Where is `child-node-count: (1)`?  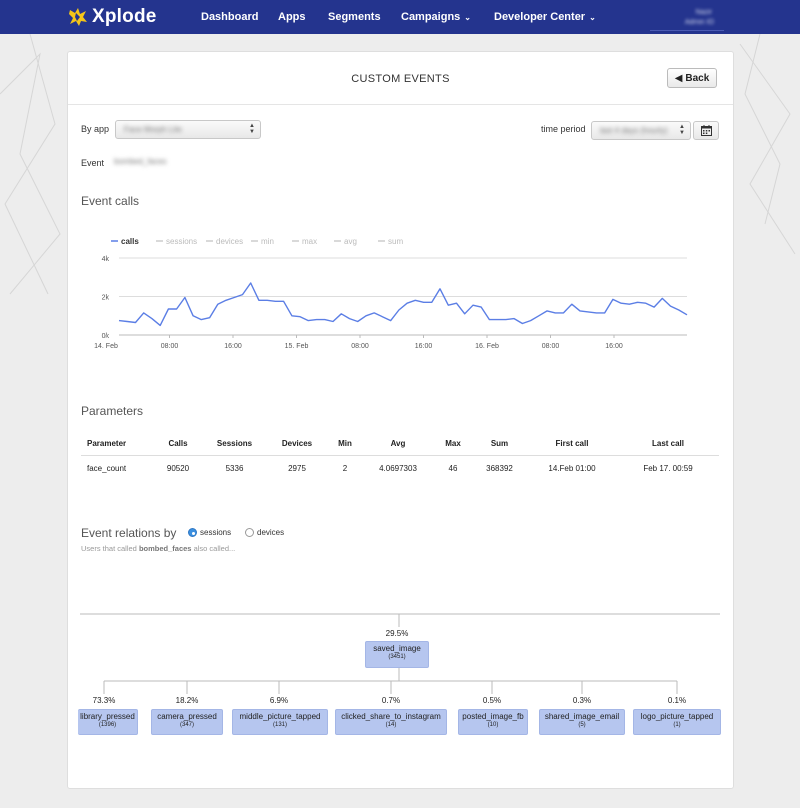
child-node-count: (1) is located at coordinates (677, 725).